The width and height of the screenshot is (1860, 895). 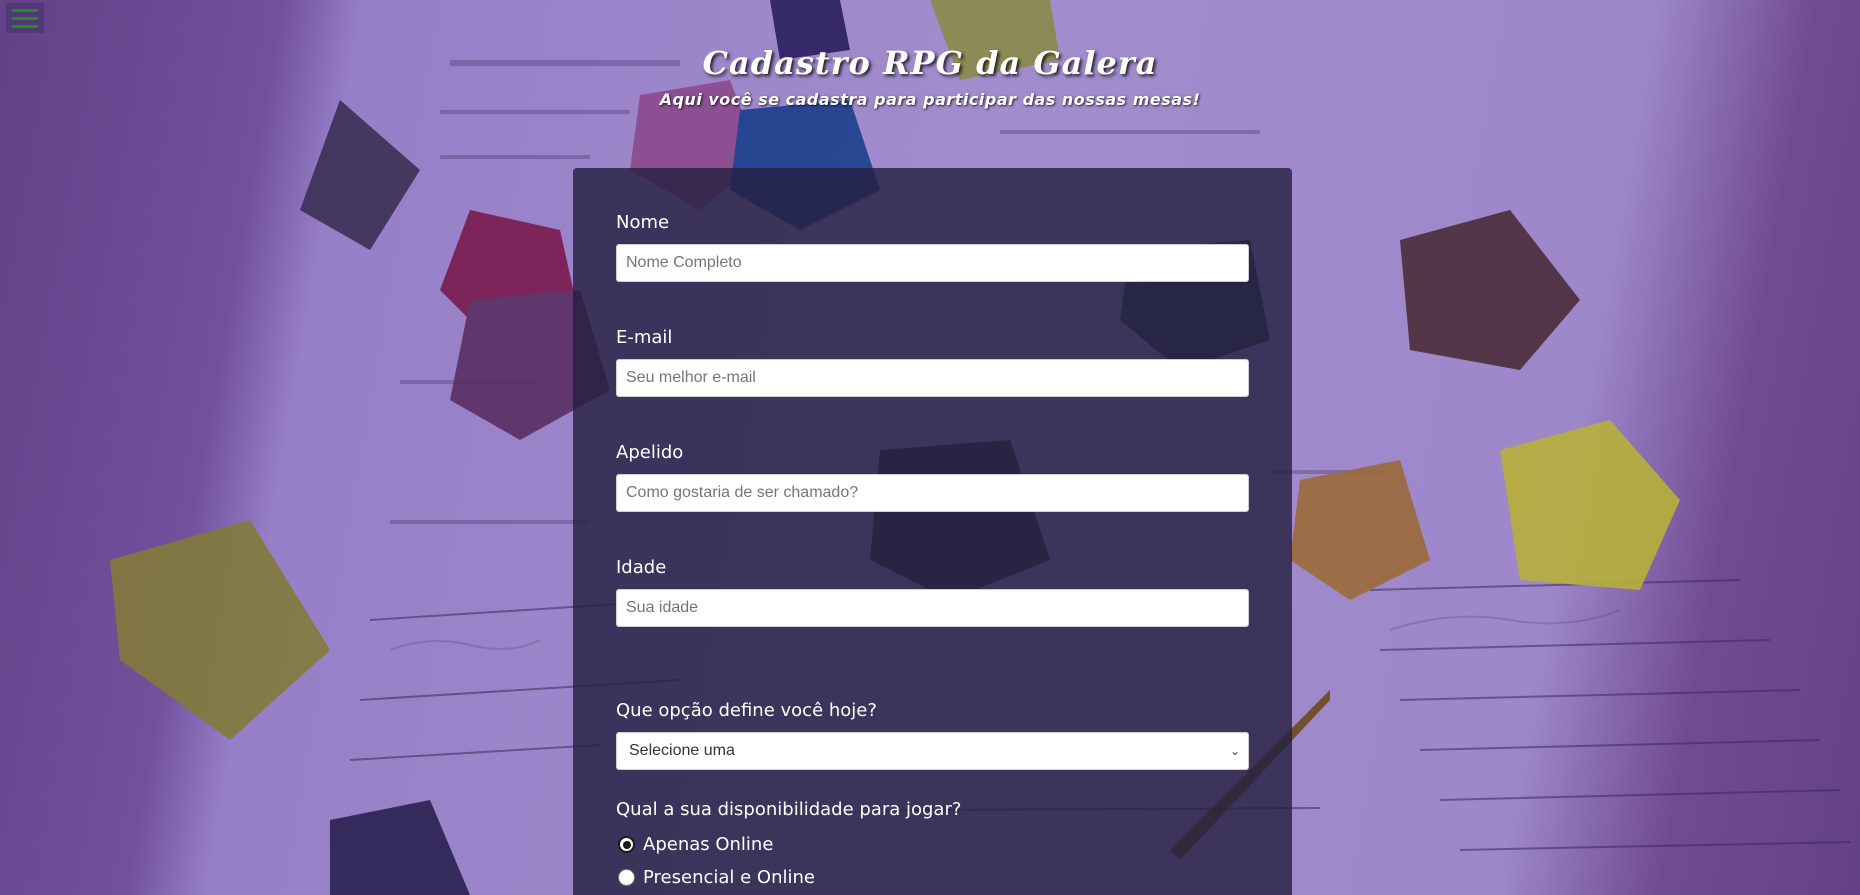 I want to click on radio-option-apenas-online: Apenas Online, so click(x=694, y=844).